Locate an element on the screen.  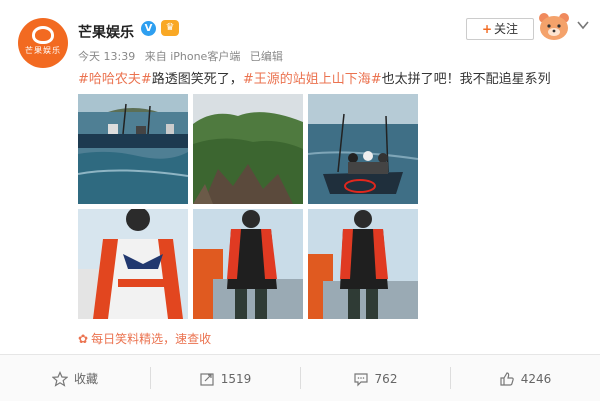
repost-button: 1519 is located at coordinates (225, 378).